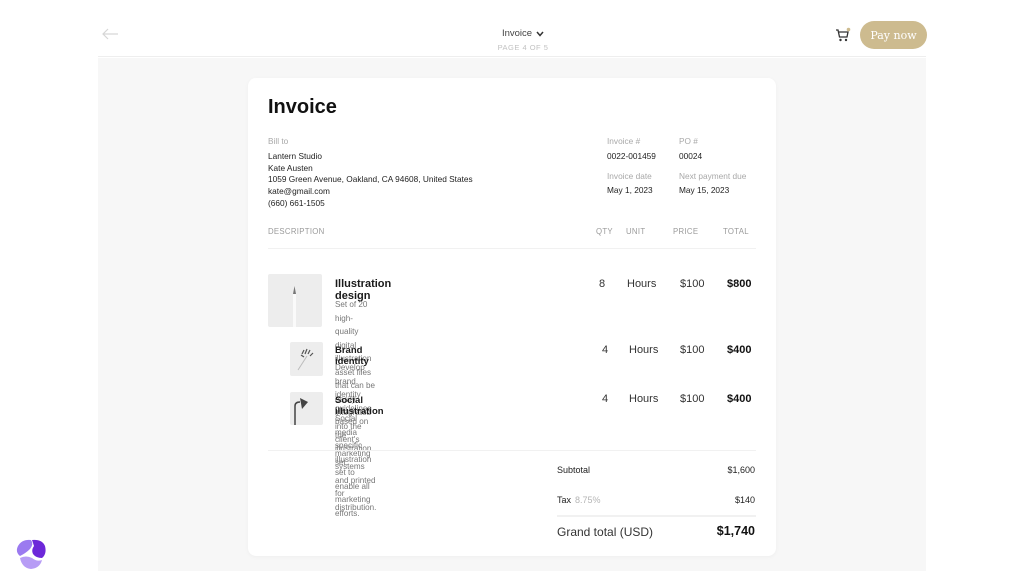  I want to click on column-total: TOTAL, so click(736, 231).